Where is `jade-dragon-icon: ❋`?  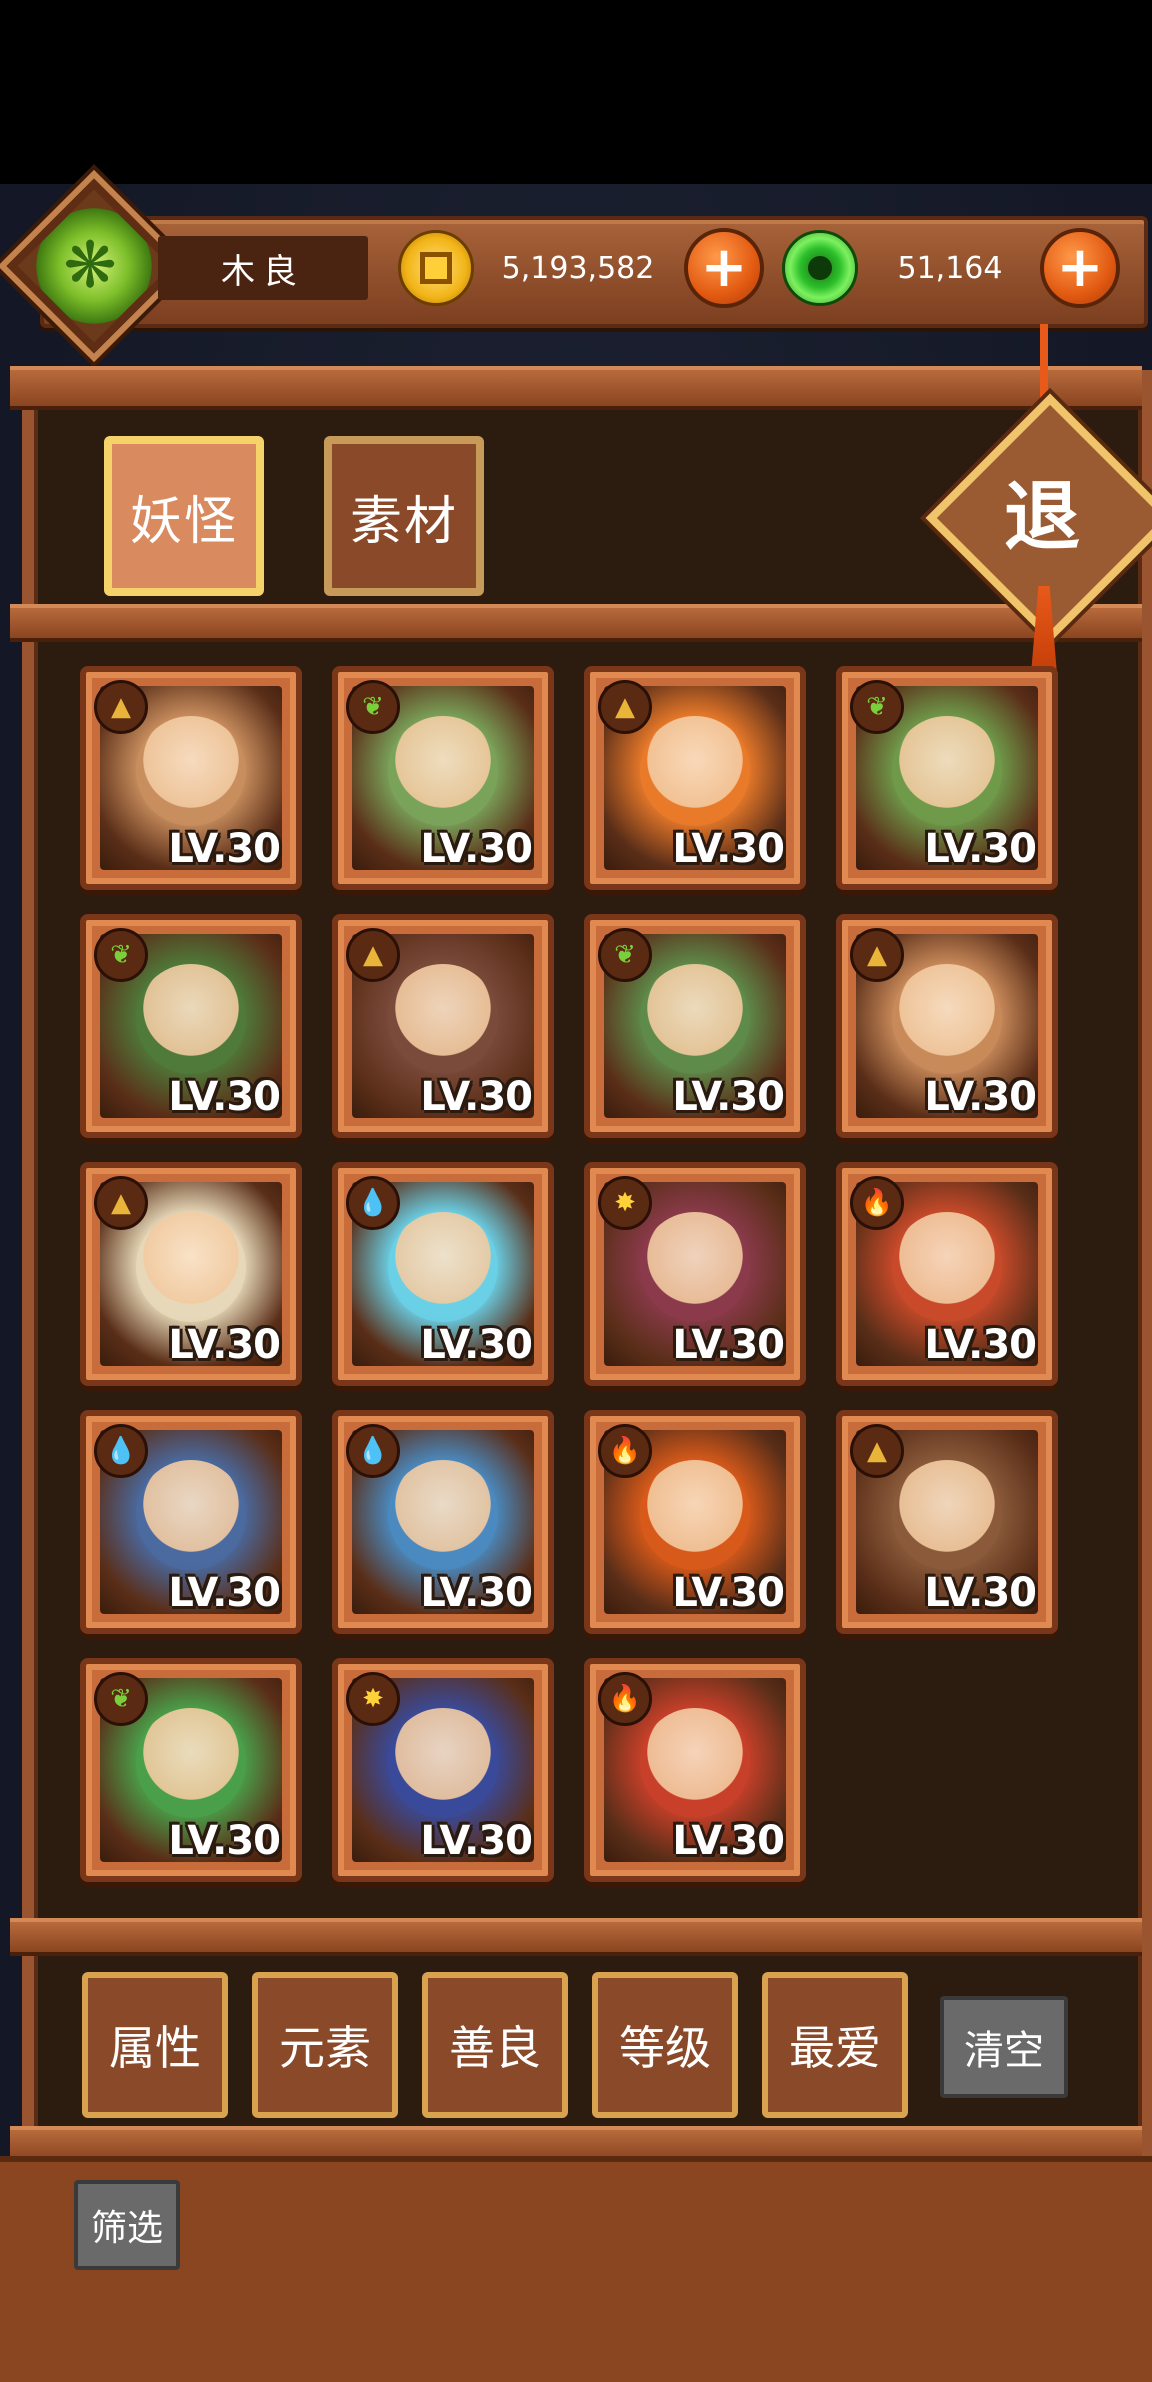
jade-dragon-icon: ❋ is located at coordinates (90, 266).